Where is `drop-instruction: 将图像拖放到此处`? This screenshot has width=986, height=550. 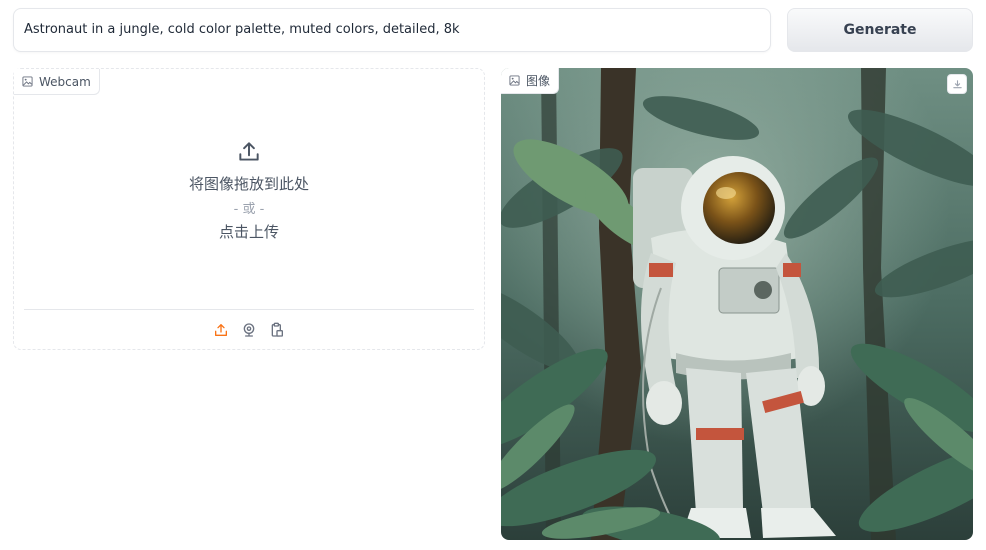 drop-instruction: 将图像拖放到此处 is located at coordinates (248, 184).